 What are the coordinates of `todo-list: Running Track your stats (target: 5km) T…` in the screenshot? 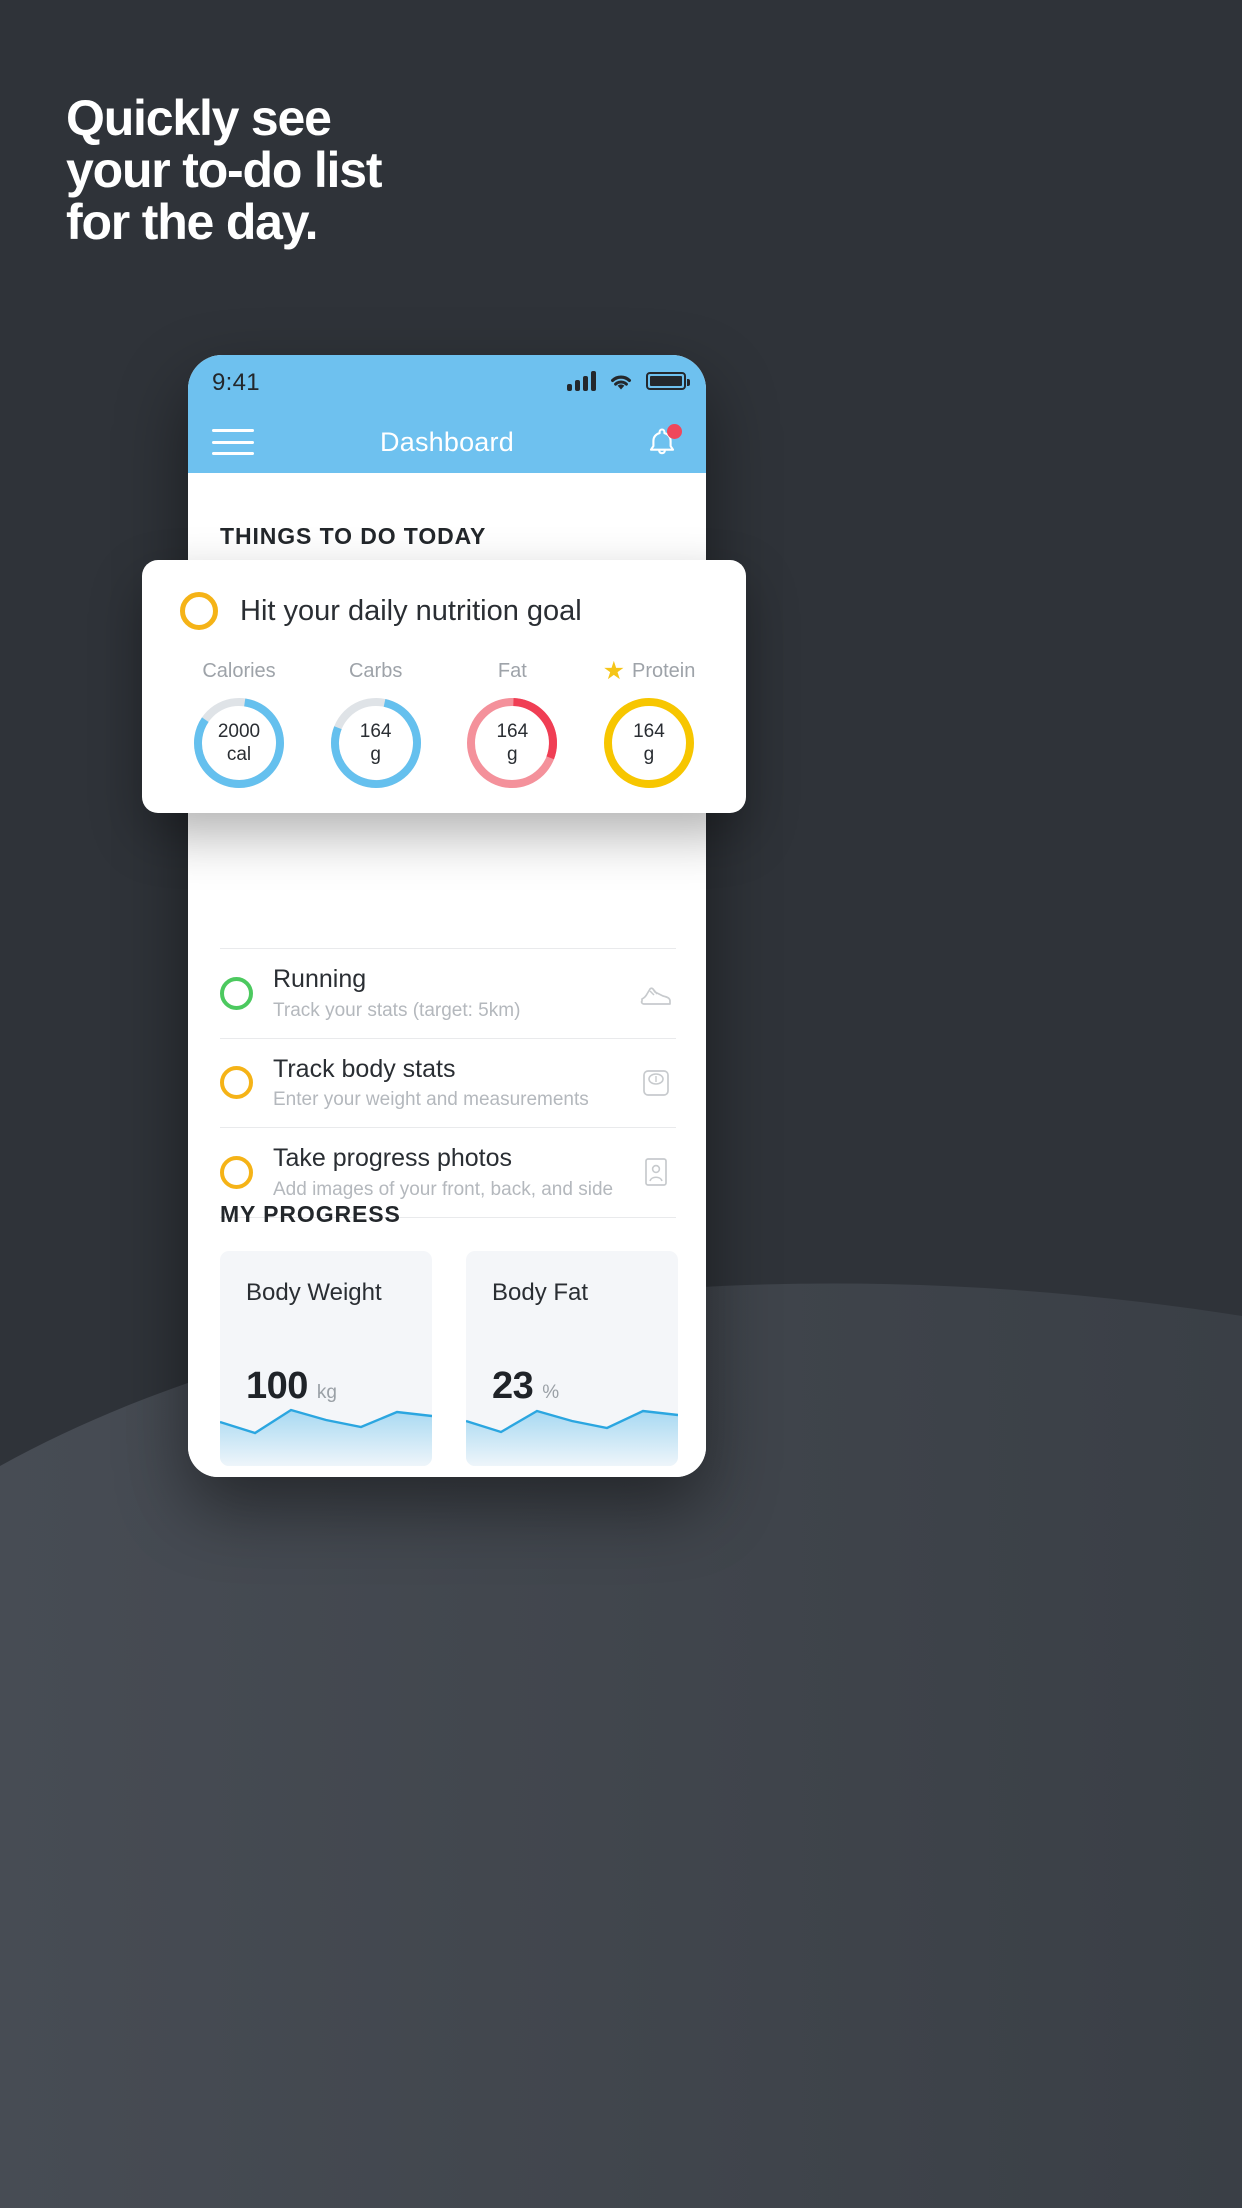 It's located at (448, 1083).